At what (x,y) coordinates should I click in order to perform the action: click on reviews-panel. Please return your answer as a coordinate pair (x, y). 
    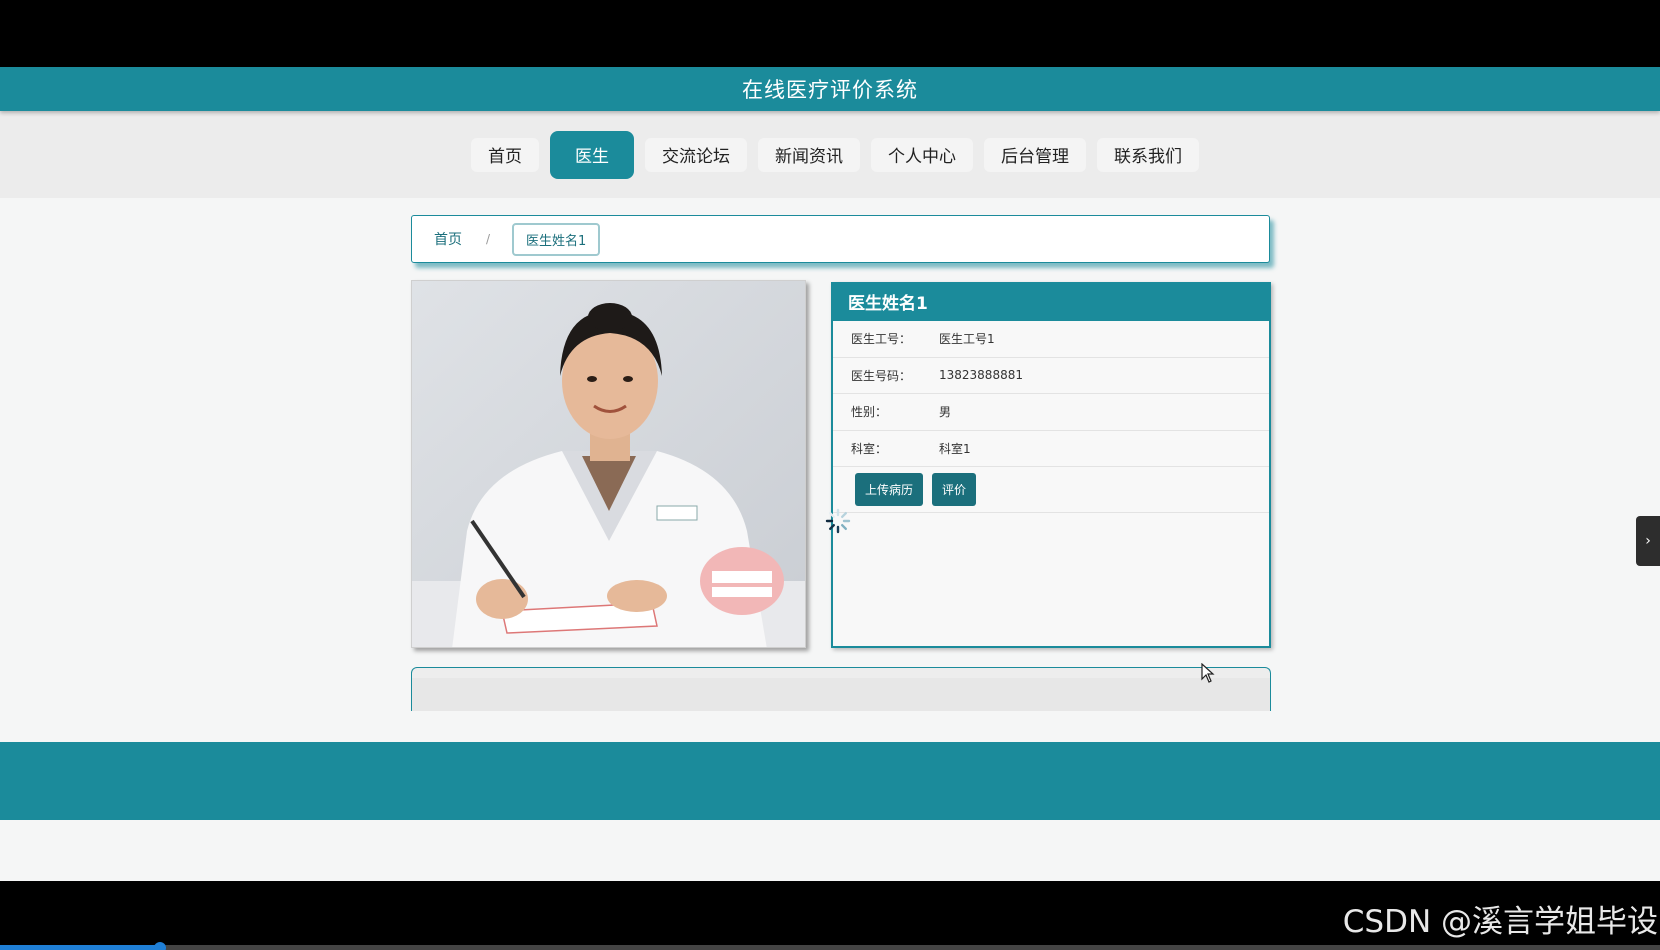
    Looking at the image, I should click on (841, 689).